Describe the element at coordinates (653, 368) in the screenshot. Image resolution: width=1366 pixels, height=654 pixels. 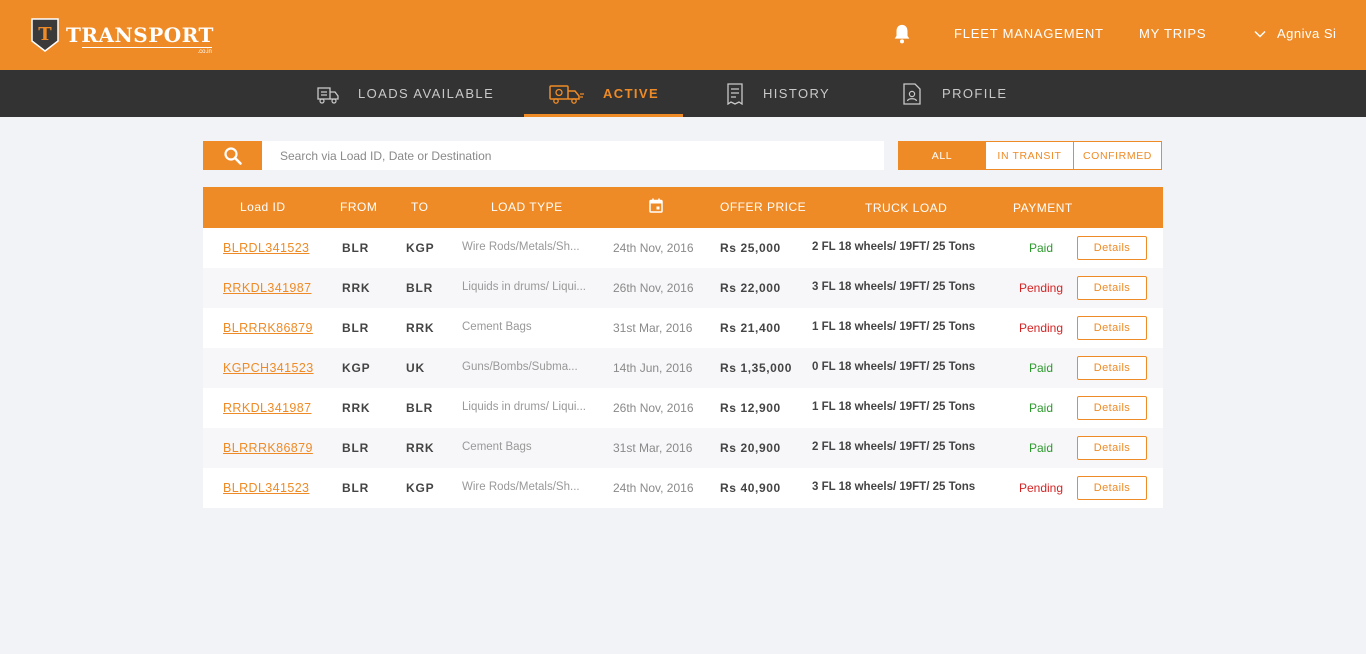
I see `date-cell: 14th Jun, 2016` at that location.